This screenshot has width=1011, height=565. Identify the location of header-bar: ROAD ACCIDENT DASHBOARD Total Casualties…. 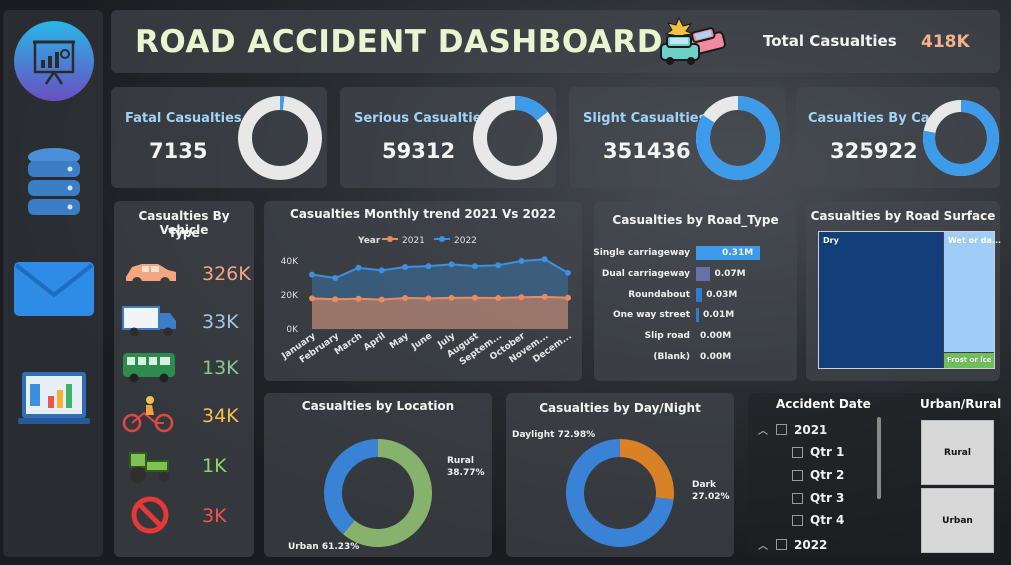
(555, 41).